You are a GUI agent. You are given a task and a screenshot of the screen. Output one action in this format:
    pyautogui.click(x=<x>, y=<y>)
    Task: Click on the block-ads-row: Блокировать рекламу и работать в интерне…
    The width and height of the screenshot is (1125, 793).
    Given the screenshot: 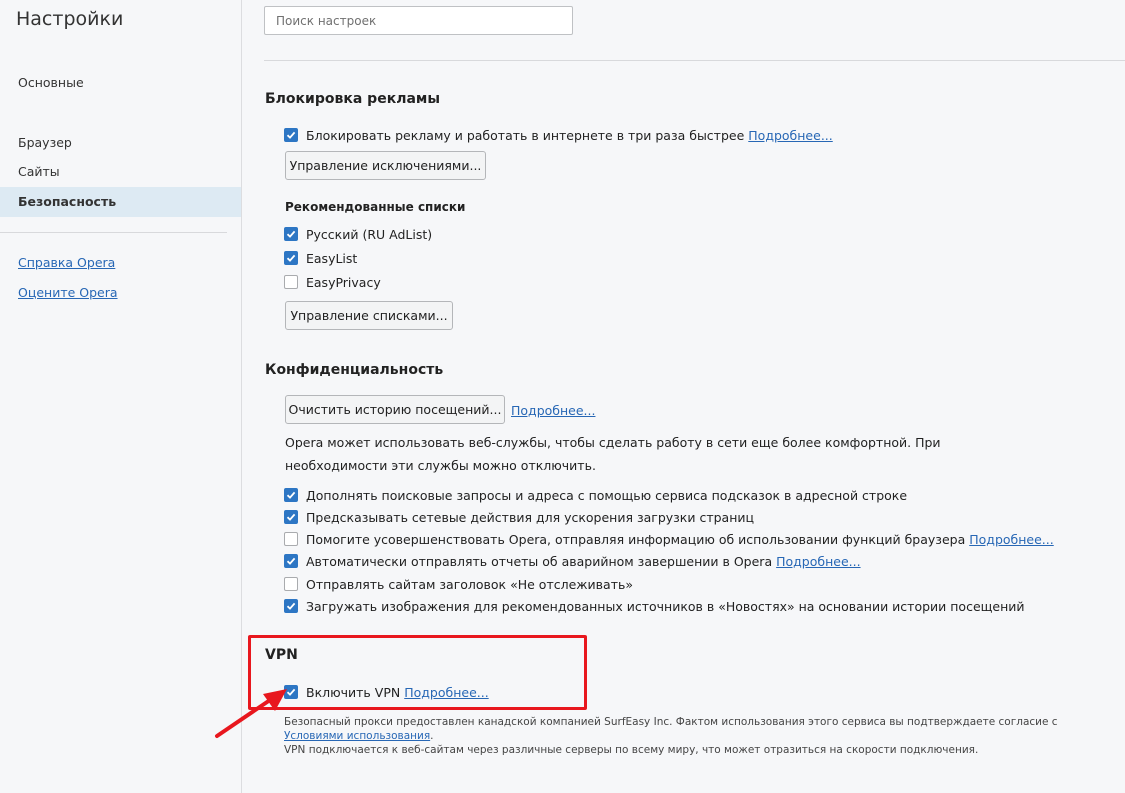 What is the action you would take?
    pyautogui.click(x=558, y=135)
    